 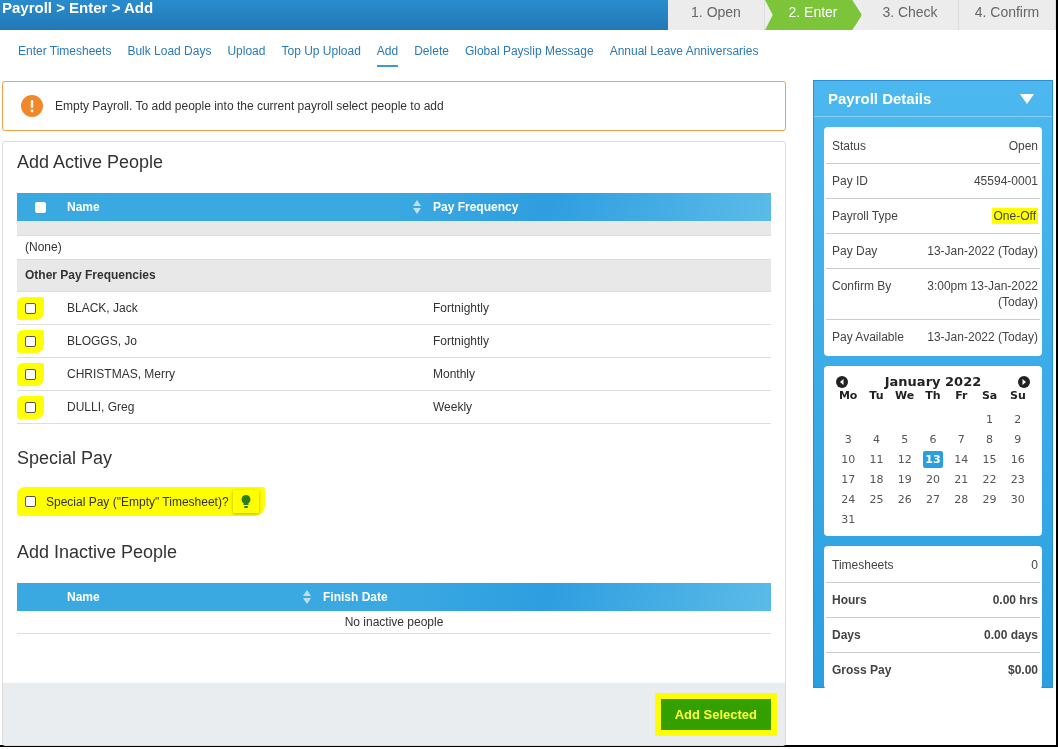 What do you see at coordinates (1018, 439) in the screenshot?
I see `calendar-day: 9` at bounding box center [1018, 439].